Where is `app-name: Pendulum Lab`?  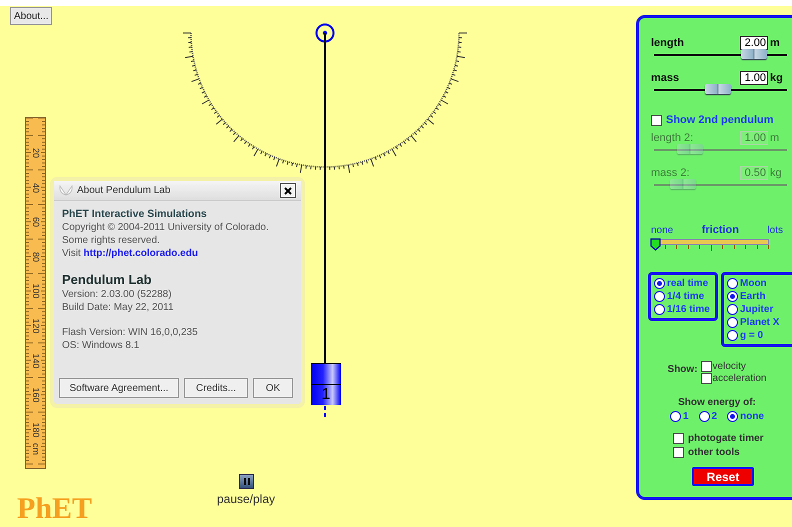
app-name: Pendulum Lab is located at coordinates (107, 280).